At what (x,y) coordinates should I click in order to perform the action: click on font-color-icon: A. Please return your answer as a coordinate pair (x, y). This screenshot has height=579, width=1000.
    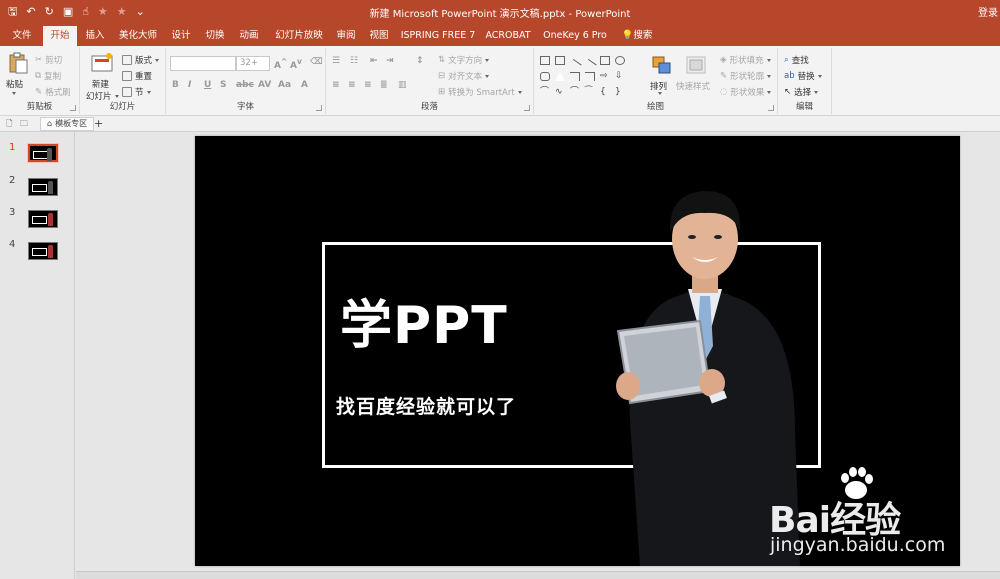
    Looking at the image, I should click on (304, 85).